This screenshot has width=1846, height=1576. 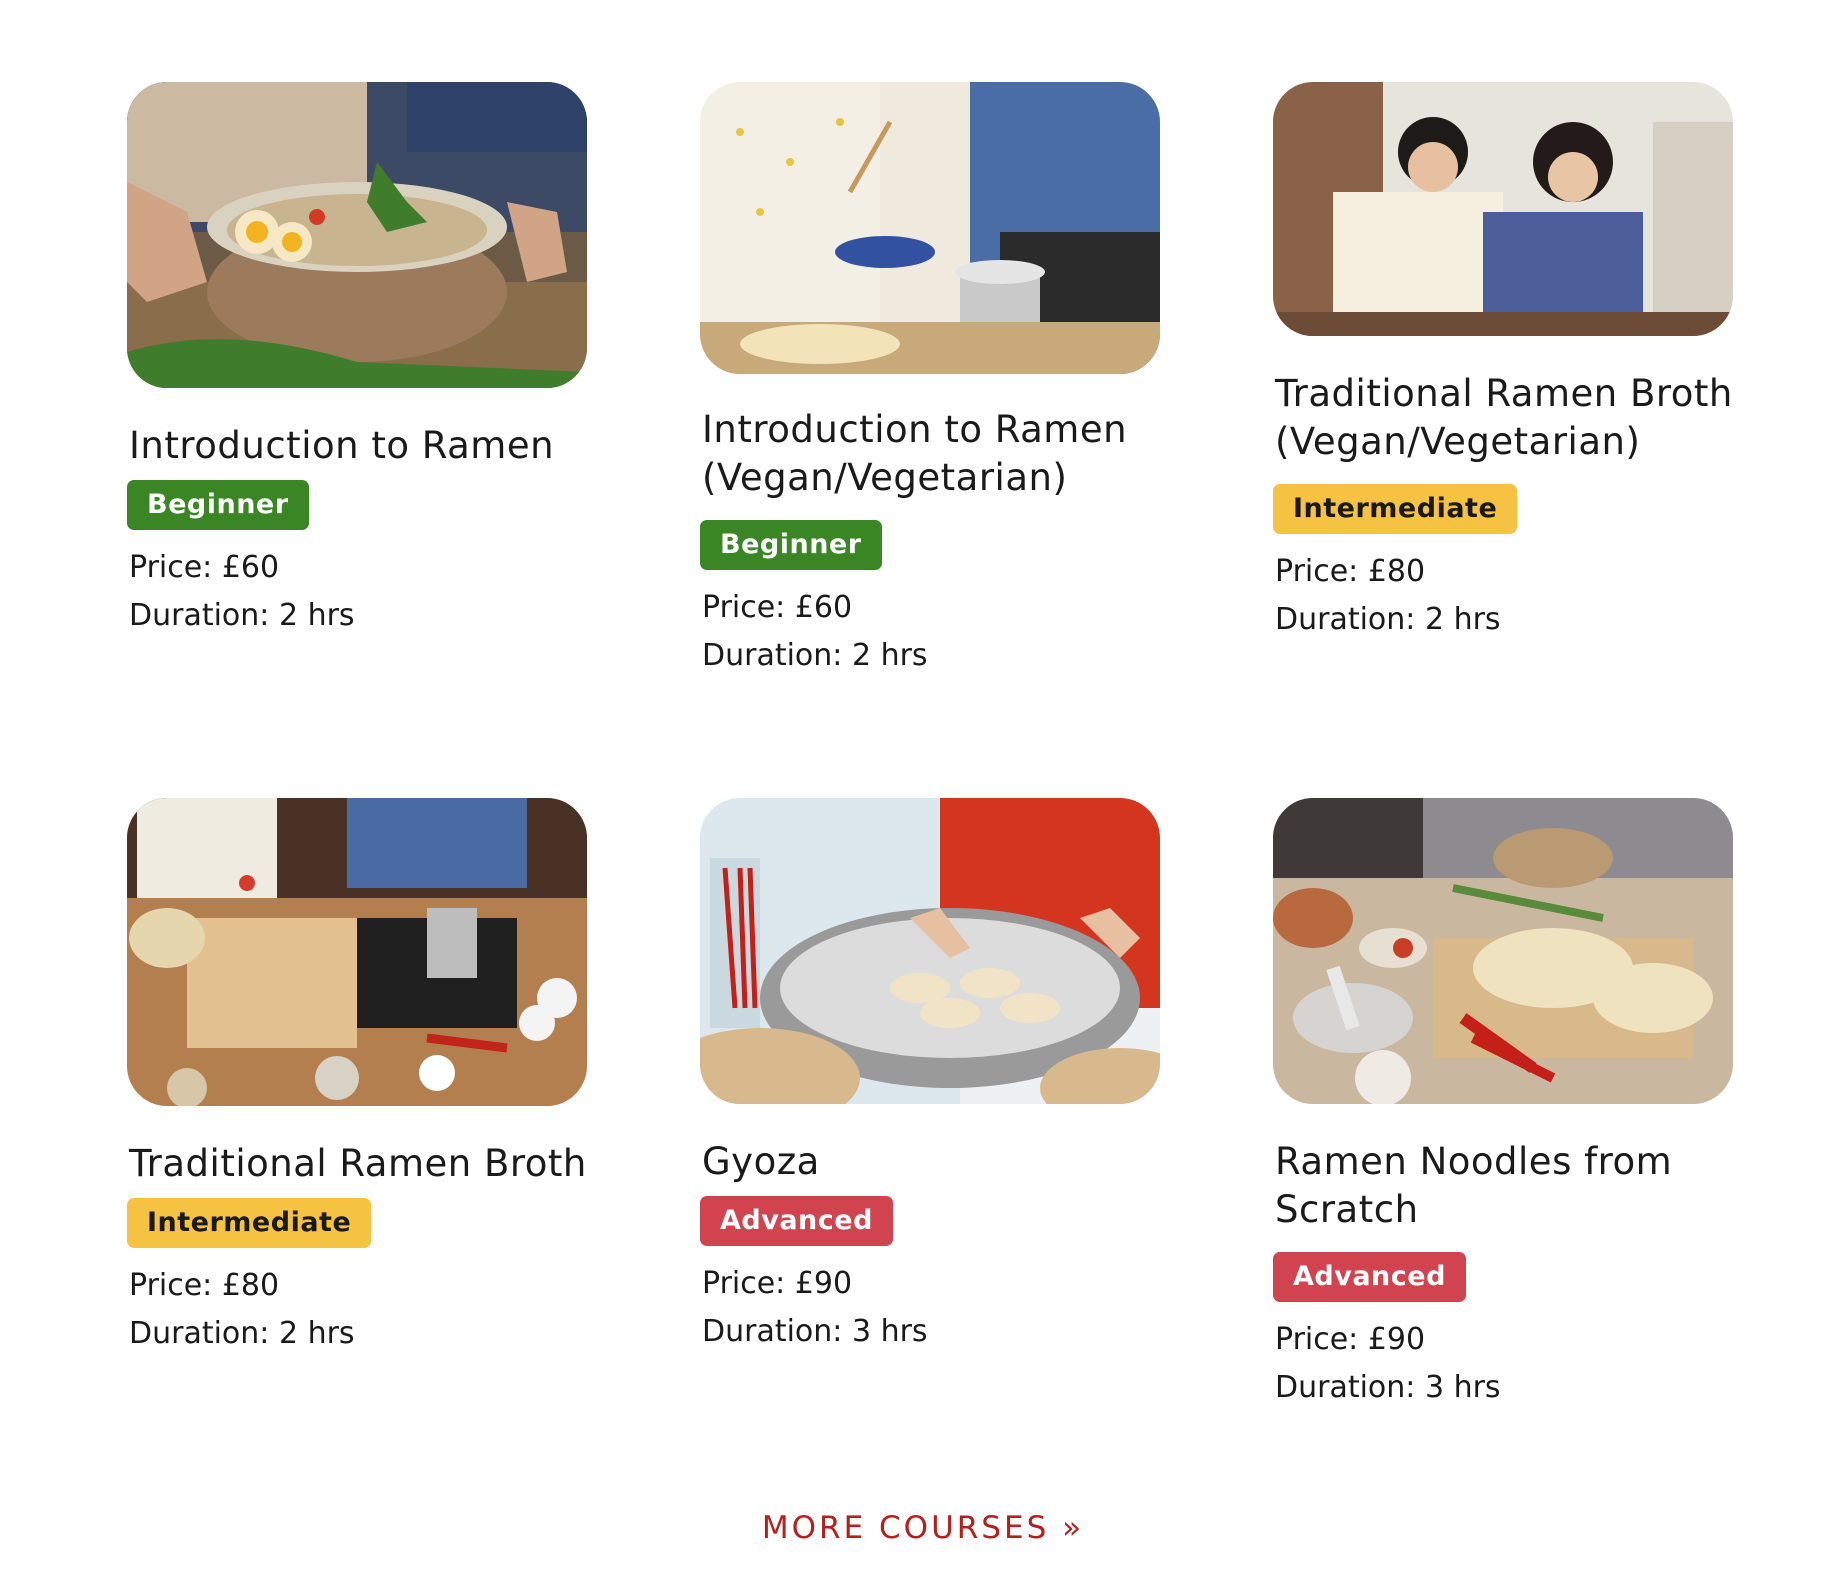 What do you see at coordinates (357, 952) in the screenshot?
I see `course-image-kitchen-counter` at bounding box center [357, 952].